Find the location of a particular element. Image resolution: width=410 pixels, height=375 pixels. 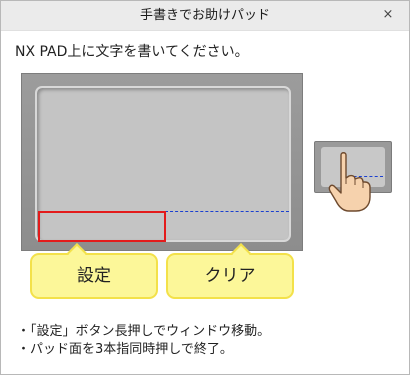

settings-callout: 設定 is located at coordinates (94, 271).